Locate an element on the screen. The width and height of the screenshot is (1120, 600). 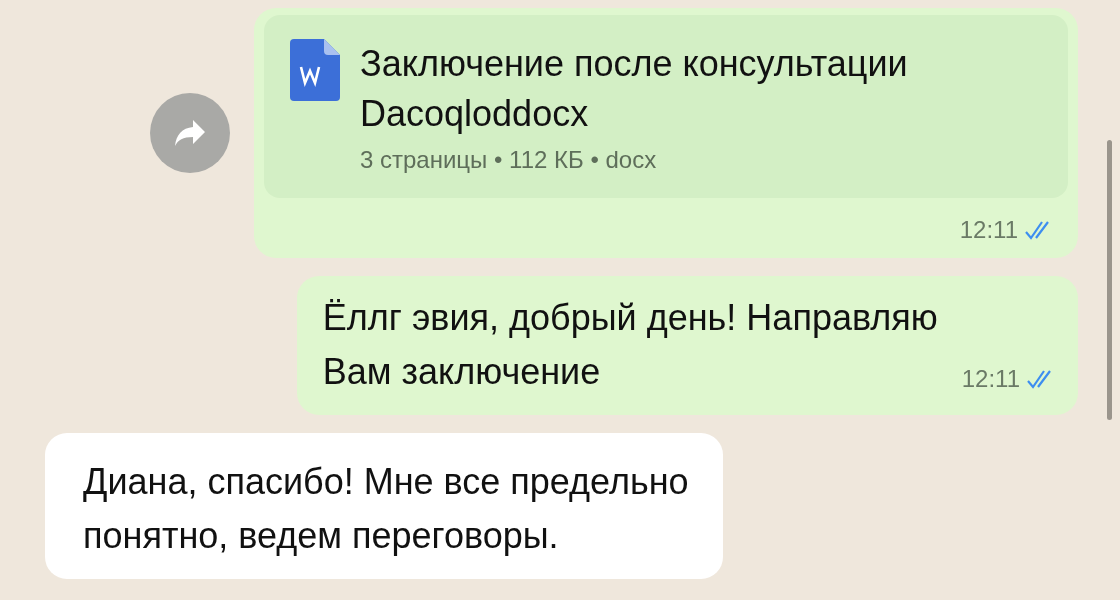
forward-arrow-icon is located at coordinates (190, 132).